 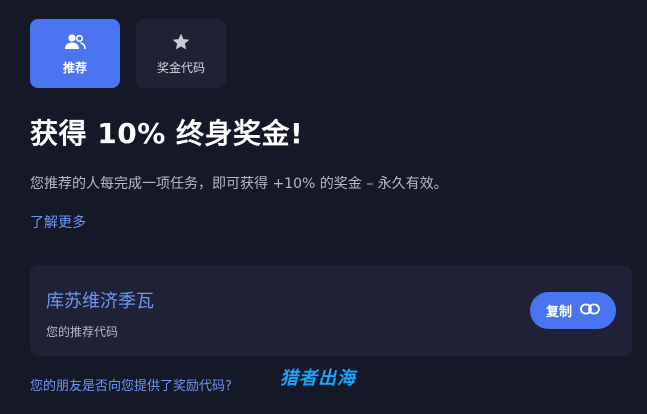 What do you see at coordinates (590, 311) in the screenshot?
I see `link-icon` at bounding box center [590, 311].